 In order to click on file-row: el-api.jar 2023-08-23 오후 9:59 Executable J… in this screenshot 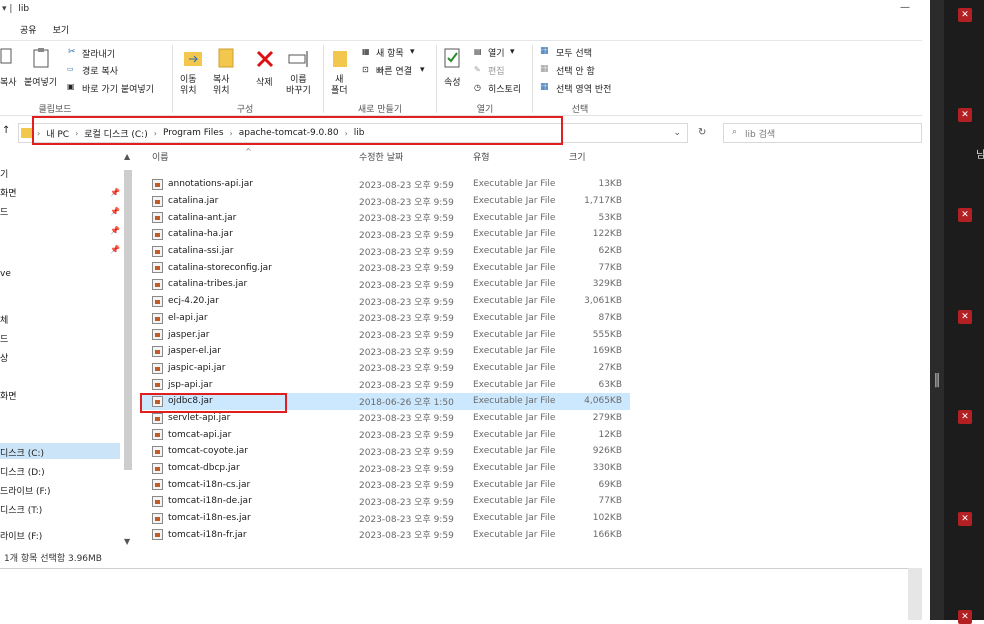, I will do `click(385, 318)`.